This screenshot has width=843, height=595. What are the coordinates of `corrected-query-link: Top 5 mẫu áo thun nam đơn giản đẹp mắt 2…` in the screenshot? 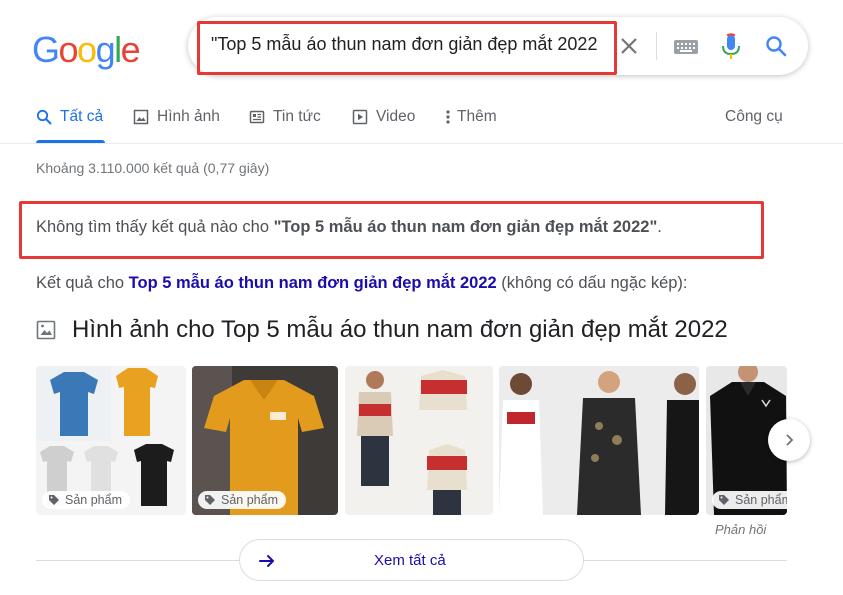 It's located at (313, 283).